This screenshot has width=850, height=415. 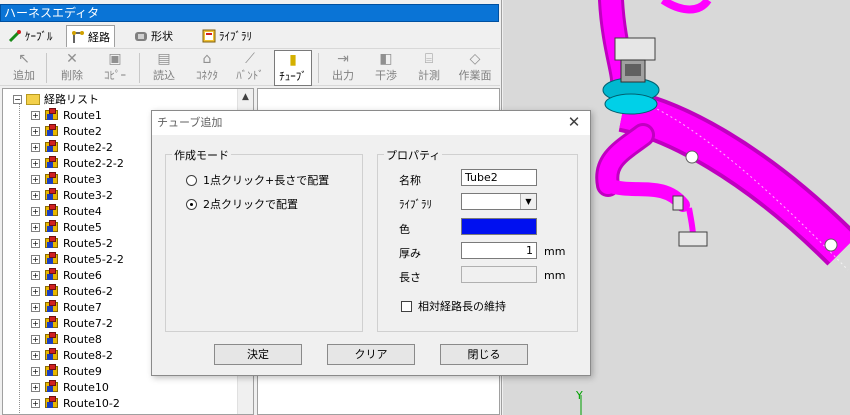 What do you see at coordinates (72, 323) in the screenshot?
I see `tree-item-route: + Route7-2` at bounding box center [72, 323].